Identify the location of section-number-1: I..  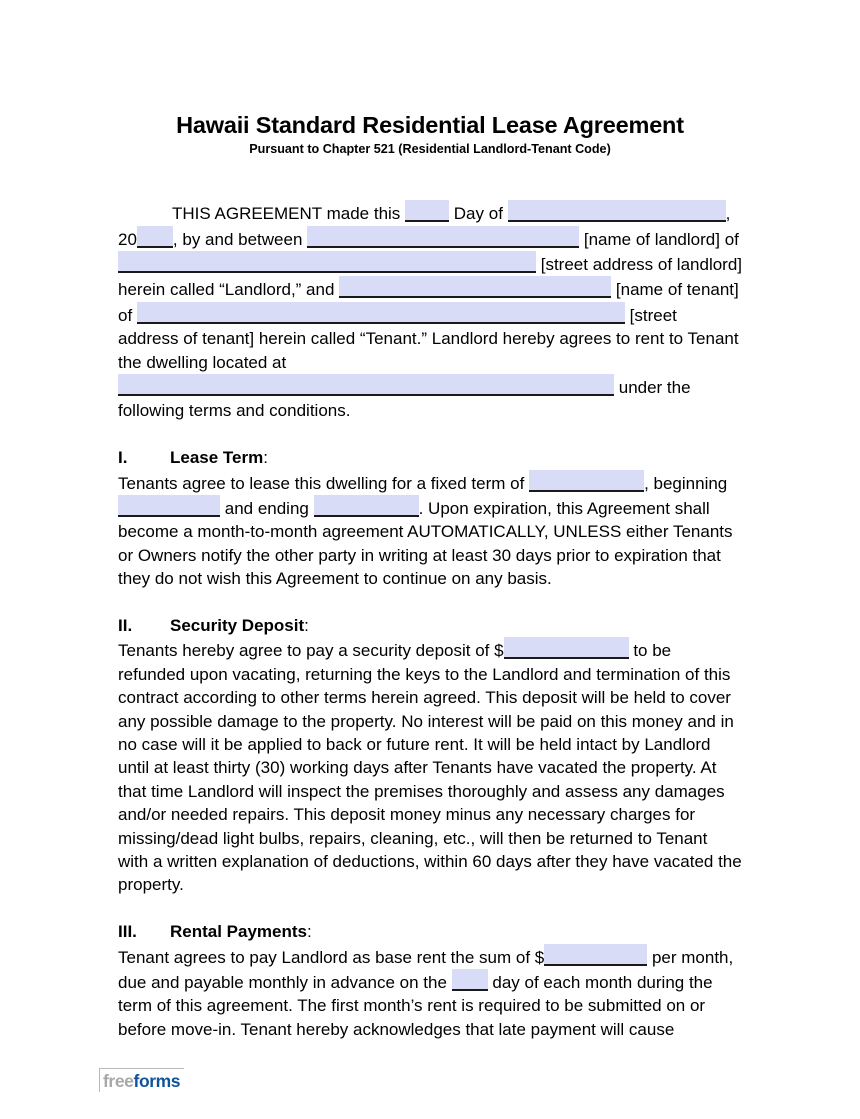
(123, 458).